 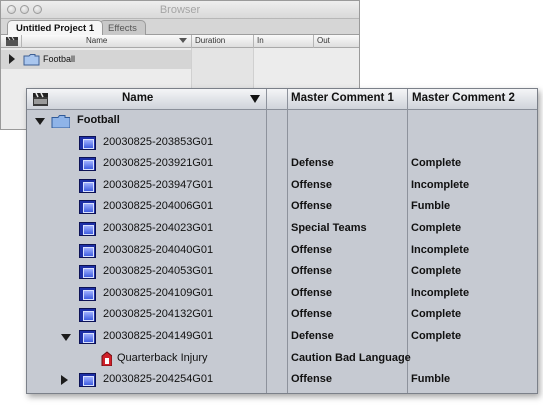 I want to click on column-master-comment-2: Master Comment 2, so click(x=463, y=99).